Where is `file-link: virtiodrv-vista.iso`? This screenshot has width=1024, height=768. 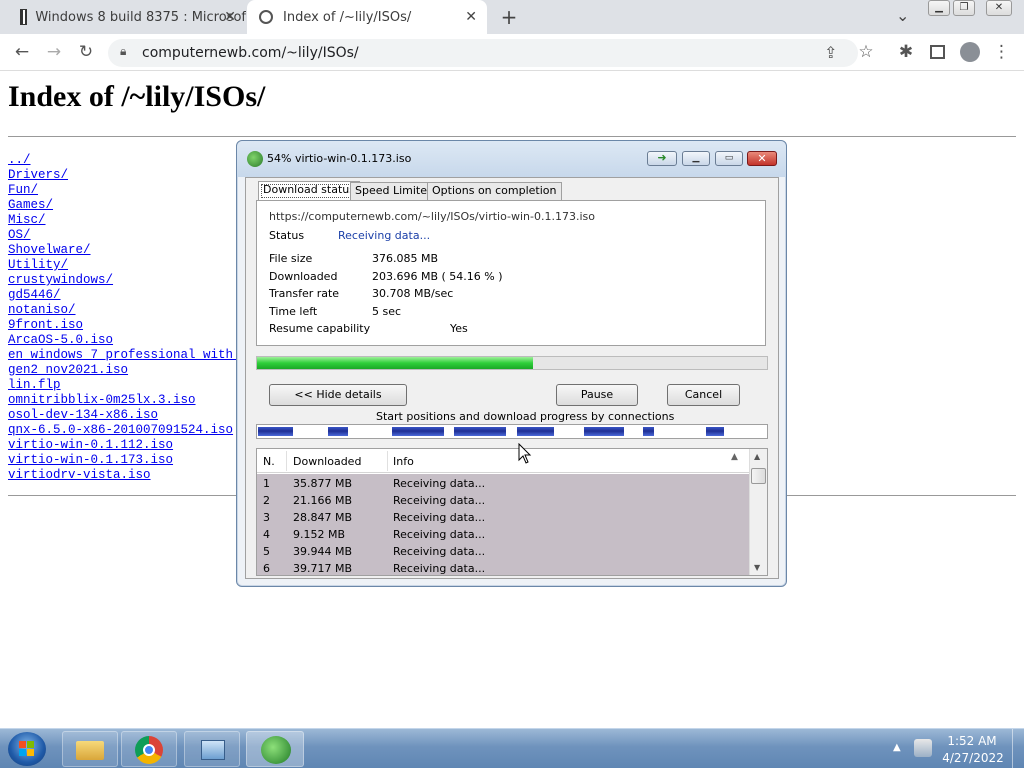 file-link: virtiodrv-vista.iso is located at coordinates (122, 475).